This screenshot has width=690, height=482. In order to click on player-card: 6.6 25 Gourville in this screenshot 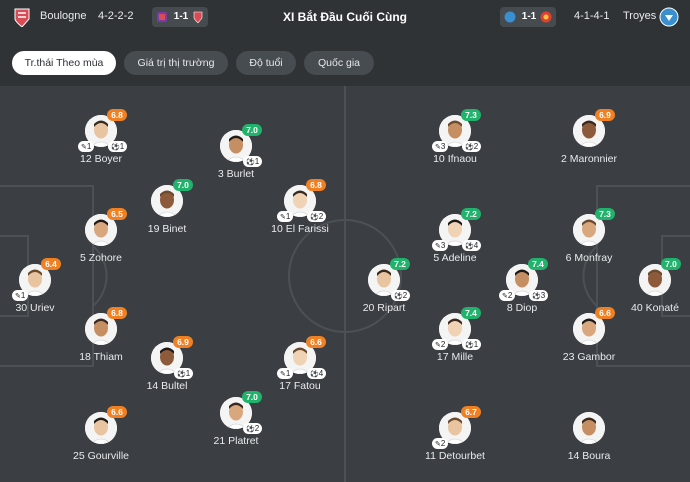, I will do `click(101, 440)`.